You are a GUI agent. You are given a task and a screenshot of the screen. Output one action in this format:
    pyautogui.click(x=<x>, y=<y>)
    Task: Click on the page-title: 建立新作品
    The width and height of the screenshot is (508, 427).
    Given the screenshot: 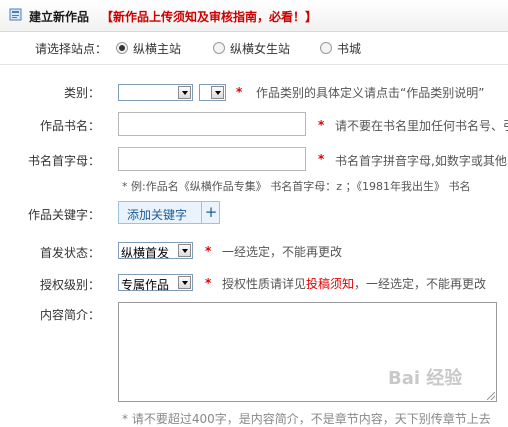 What is the action you would take?
    pyautogui.click(x=59, y=17)
    